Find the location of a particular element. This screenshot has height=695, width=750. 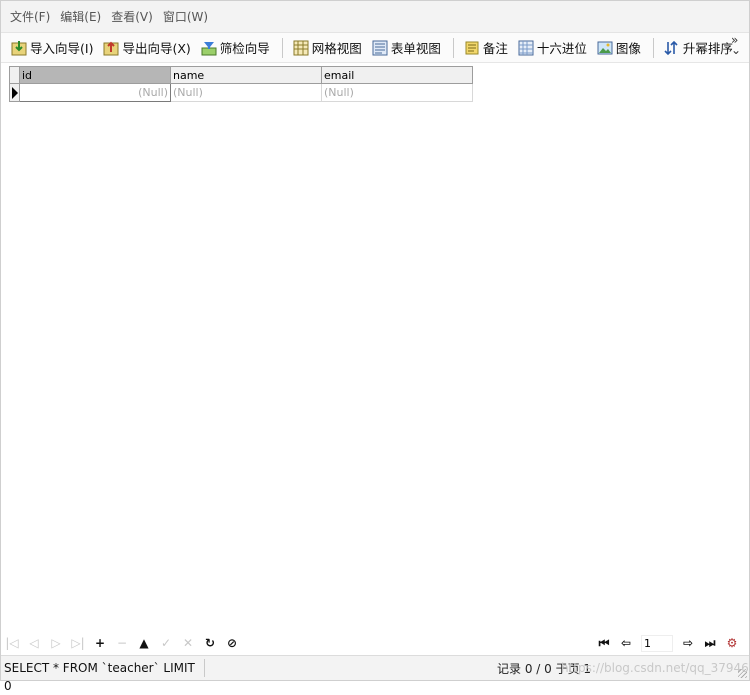

column-header-id: id is located at coordinates (95, 75).